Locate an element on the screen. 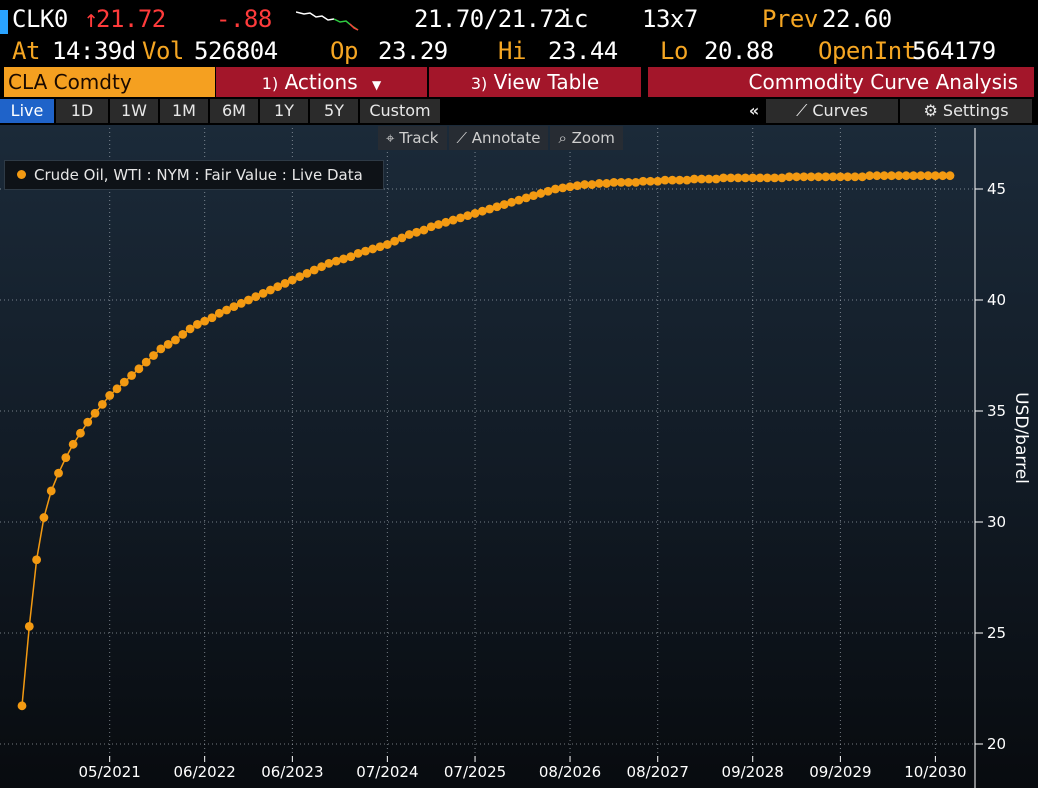 The image size is (1038, 788). y-tick-label: 40 is located at coordinates (996, 300).